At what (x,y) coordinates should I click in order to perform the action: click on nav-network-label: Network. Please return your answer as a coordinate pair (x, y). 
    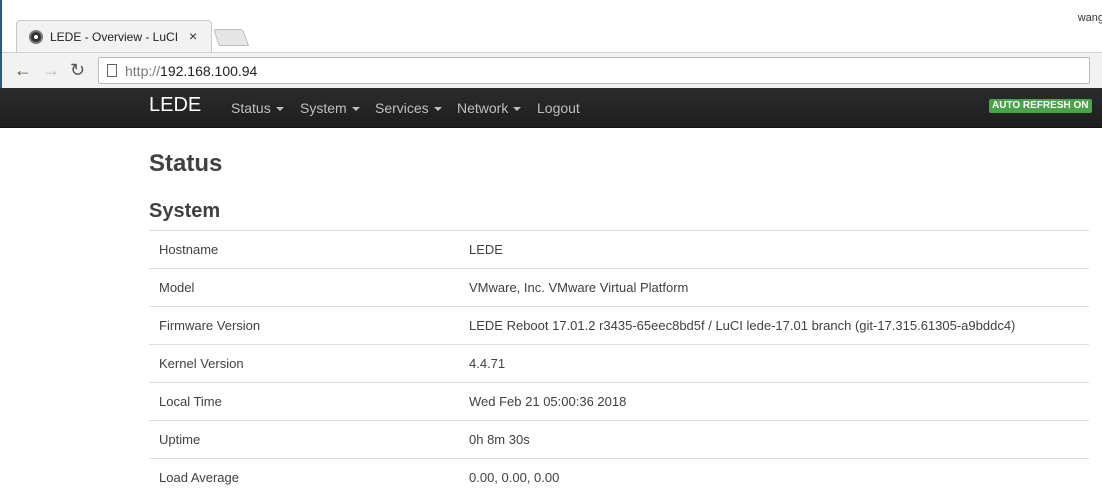
    Looking at the image, I should click on (483, 108).